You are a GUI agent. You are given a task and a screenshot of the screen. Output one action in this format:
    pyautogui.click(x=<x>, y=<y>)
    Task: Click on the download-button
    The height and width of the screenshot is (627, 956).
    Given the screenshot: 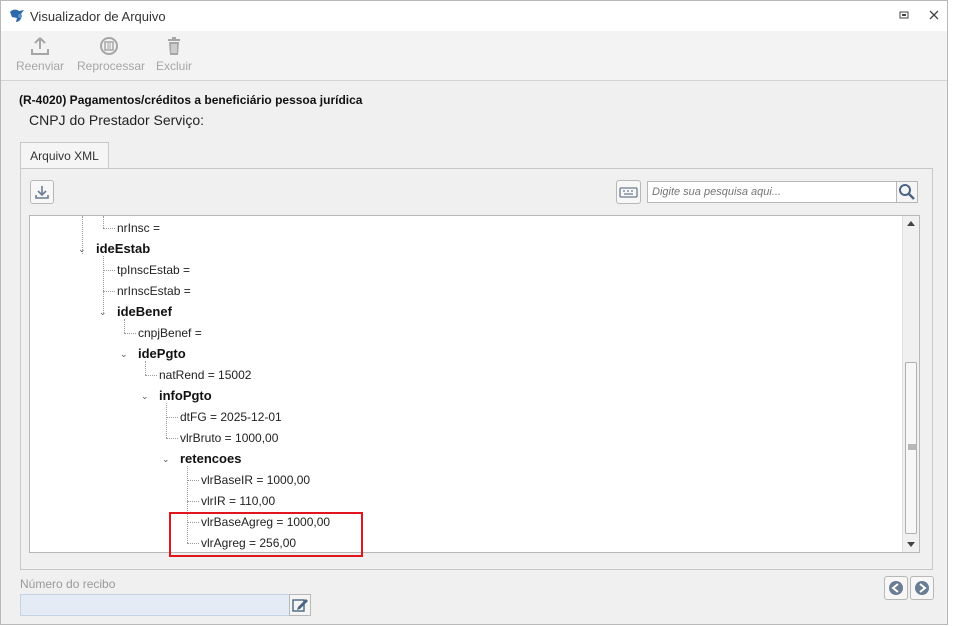 What is the action you would take?
    pyautogui.click(x=42, y=192)
    